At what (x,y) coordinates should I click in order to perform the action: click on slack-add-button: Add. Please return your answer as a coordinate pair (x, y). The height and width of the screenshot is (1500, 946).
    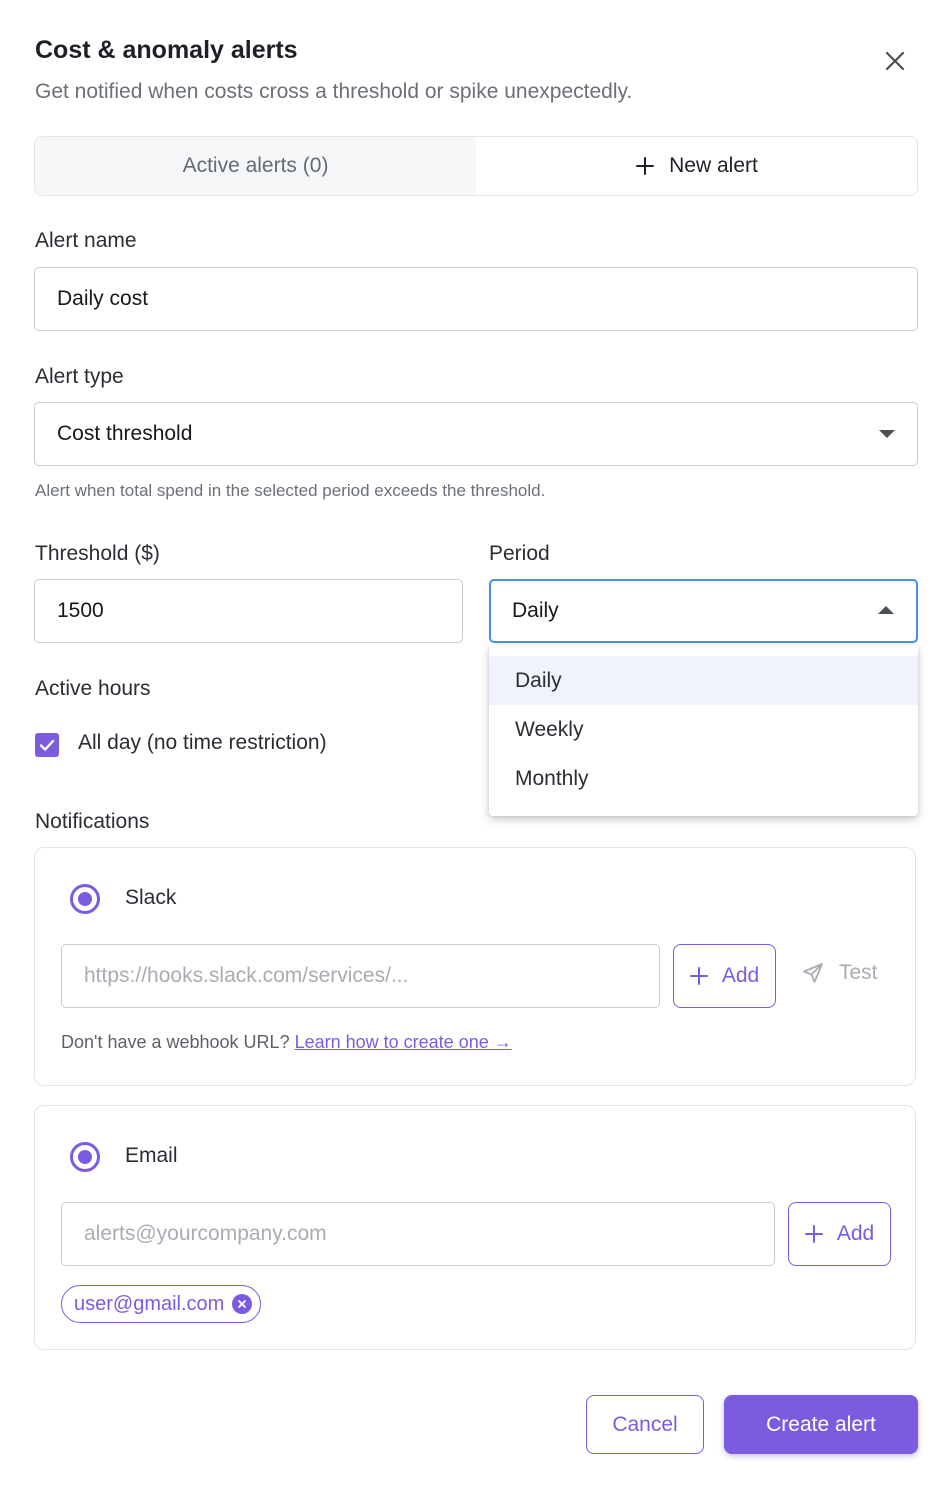
    Looking at the image, I should click on (724, 976).